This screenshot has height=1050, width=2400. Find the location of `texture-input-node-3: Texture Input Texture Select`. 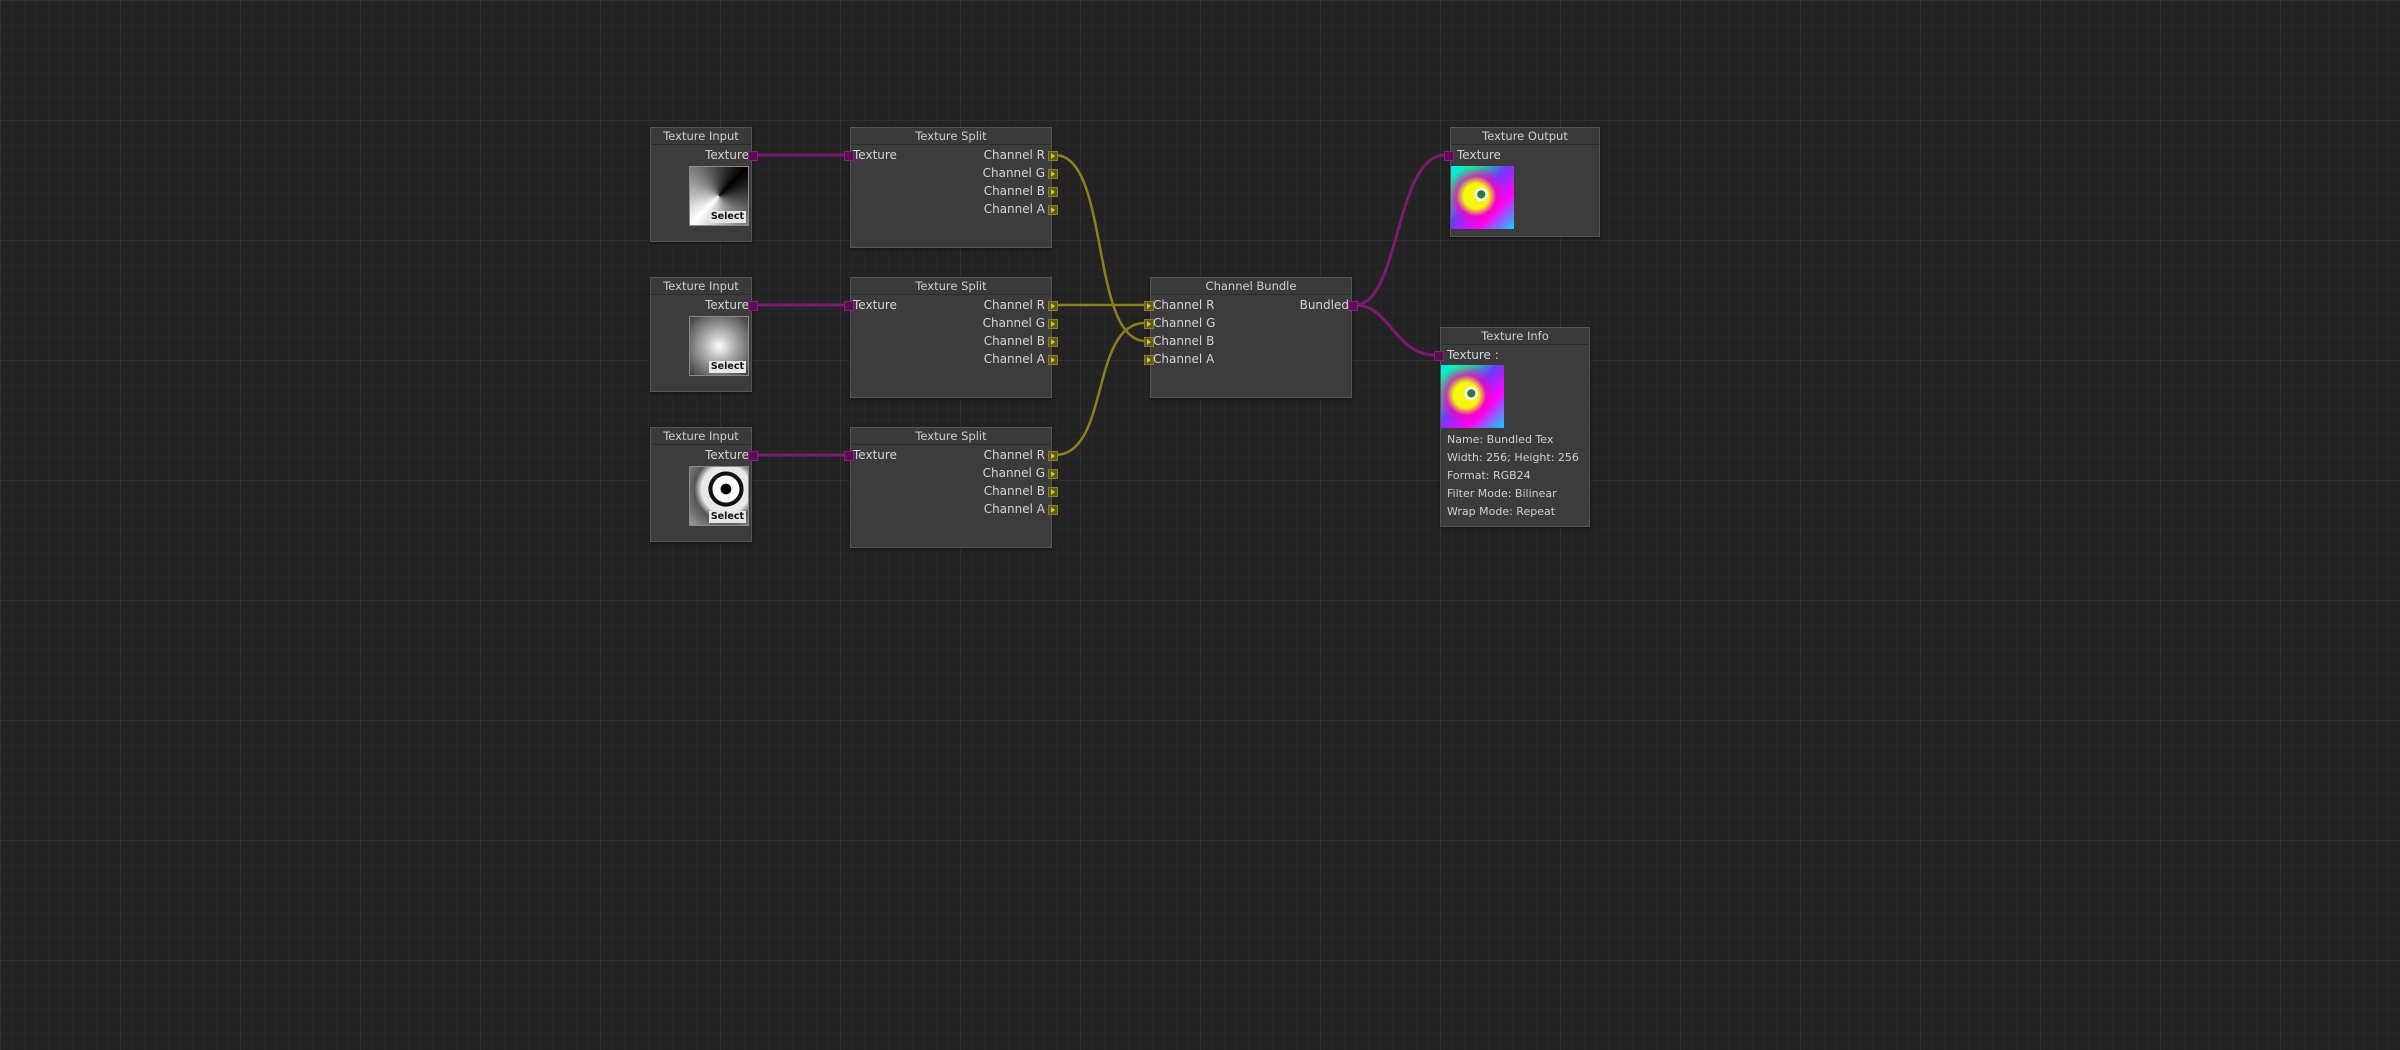

texture-input-node-3: Texture Input Texture Select is located at coordinates (704, 484).